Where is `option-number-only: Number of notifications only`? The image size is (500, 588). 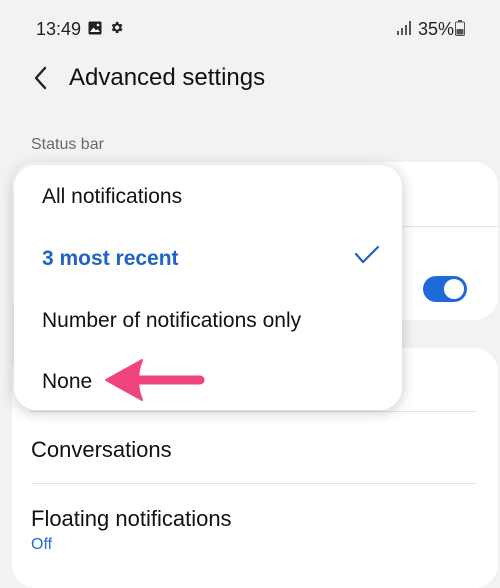
option-number-only: Number of notifications only is located at coordinates (171, 321).